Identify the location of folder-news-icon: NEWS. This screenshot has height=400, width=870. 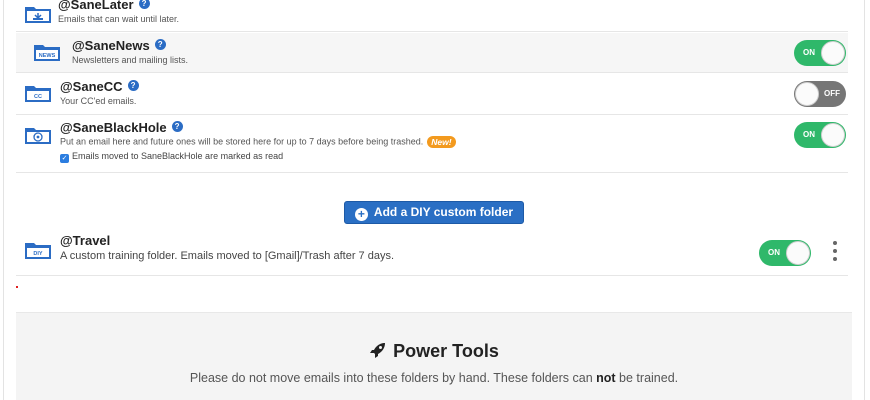
(47, 52).